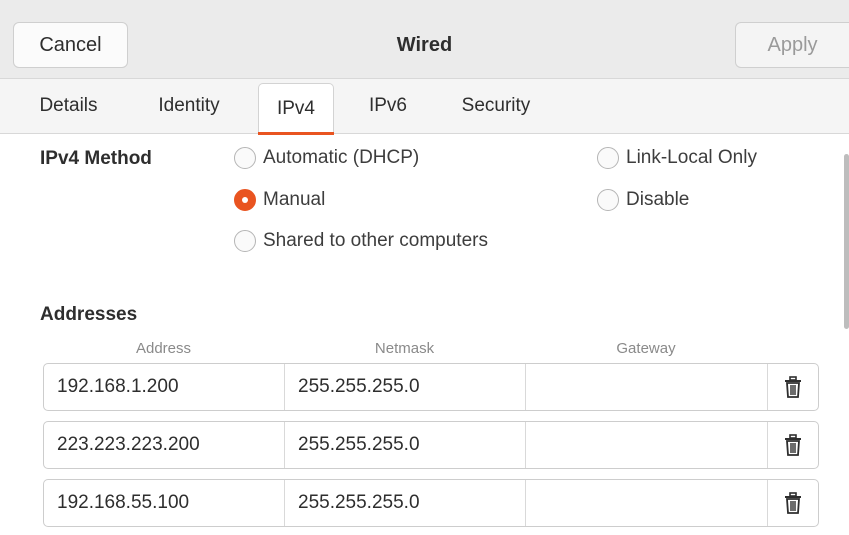 Image resolution: width=849 pixels, height=535 pixels. What do you see at coordinates (89, 314) in the screenshot?
I see `addresses-label: Addresses` at bounding box center [89, 314].